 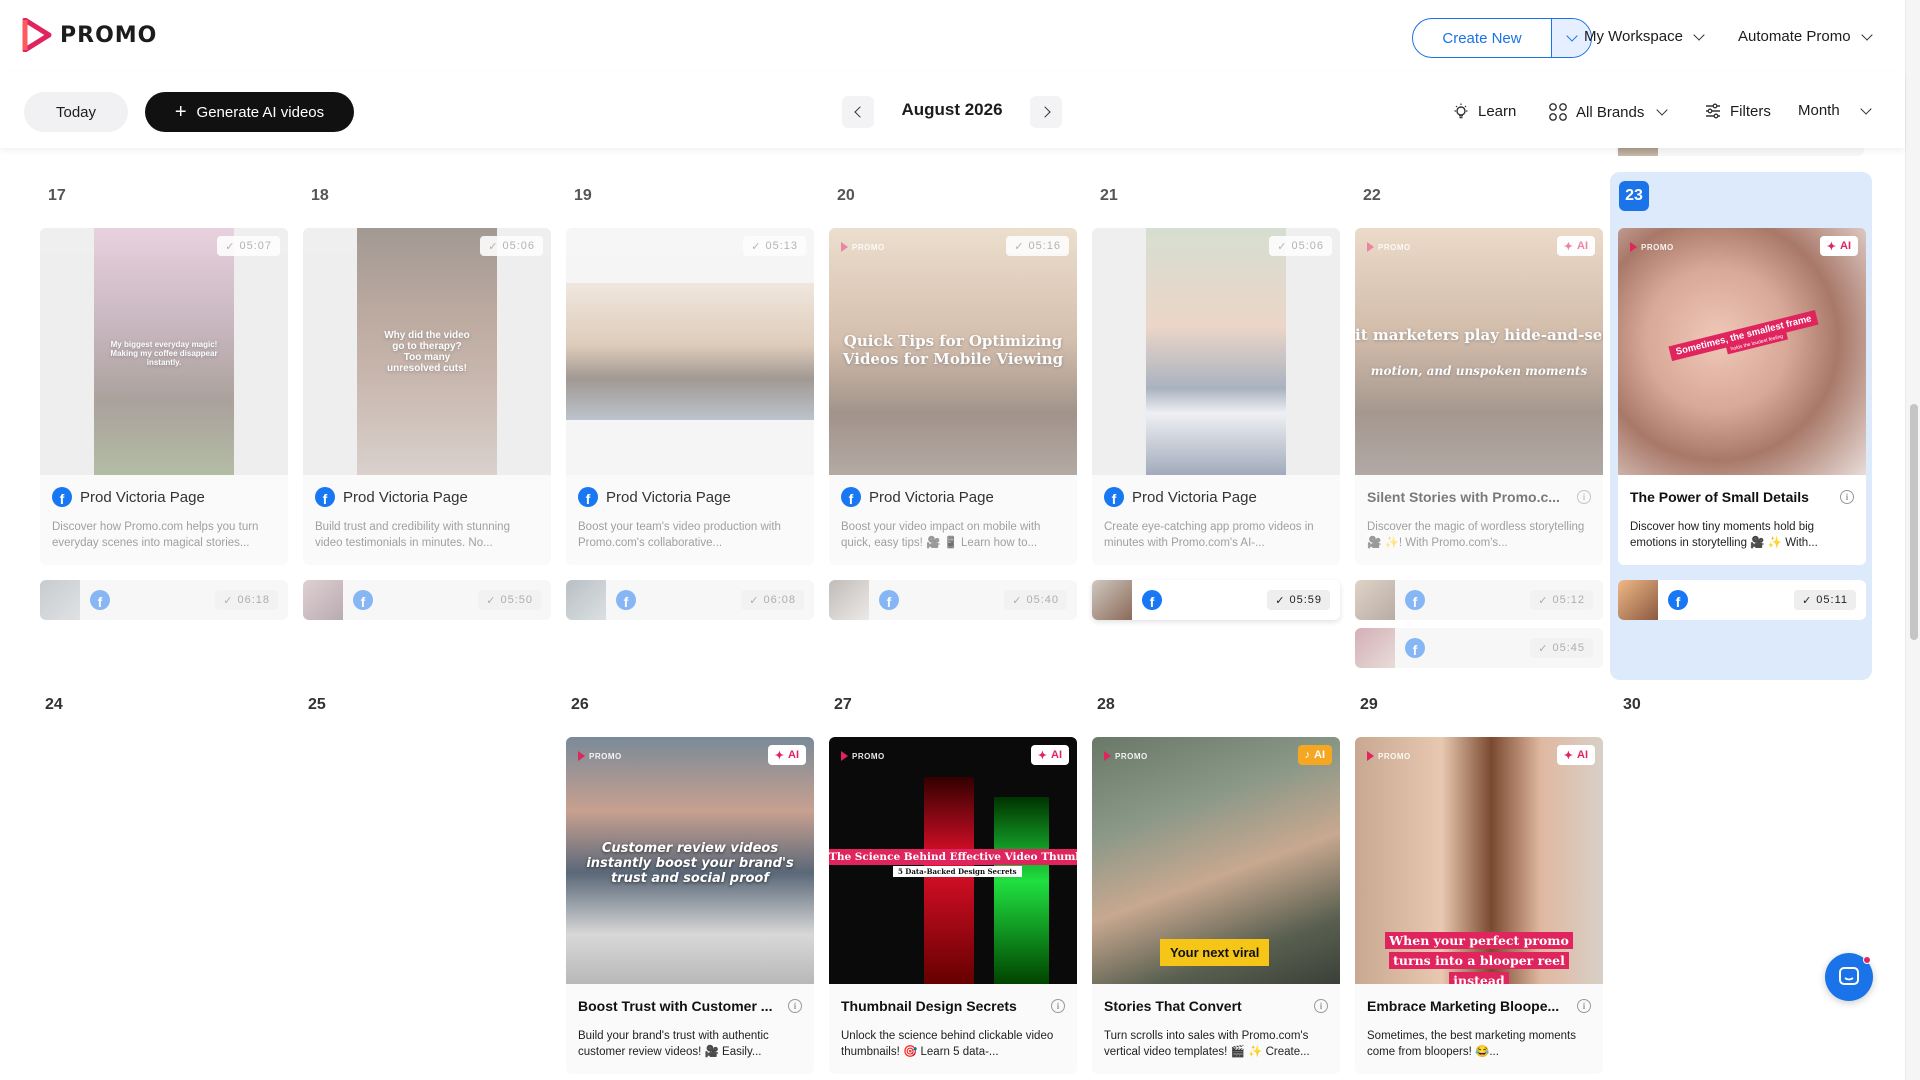 What do you see at coordinates (317, 704) in the screenshot?
I see `day-number: 25` at bounding box center [317, 704].